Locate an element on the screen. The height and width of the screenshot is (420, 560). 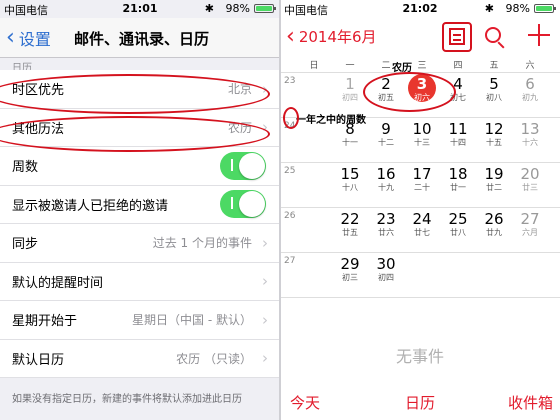
row-label: 星期开始于 is located at coordinates (45, 322).